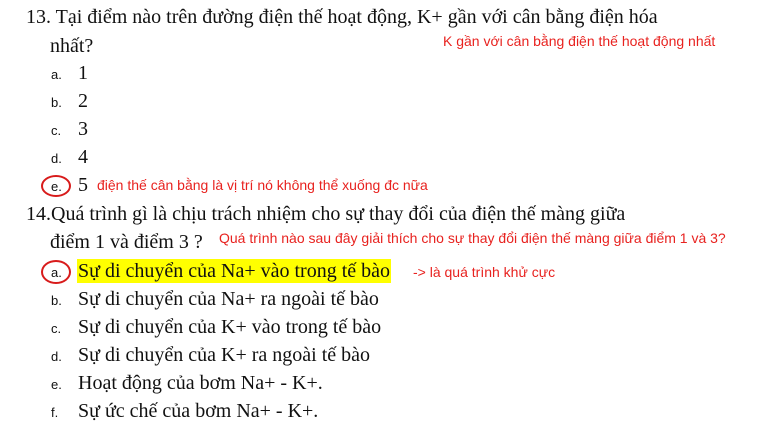 This screenshot has width=776, height=426. I want to click on q13-option-d-letter: d., so click(56, 158).